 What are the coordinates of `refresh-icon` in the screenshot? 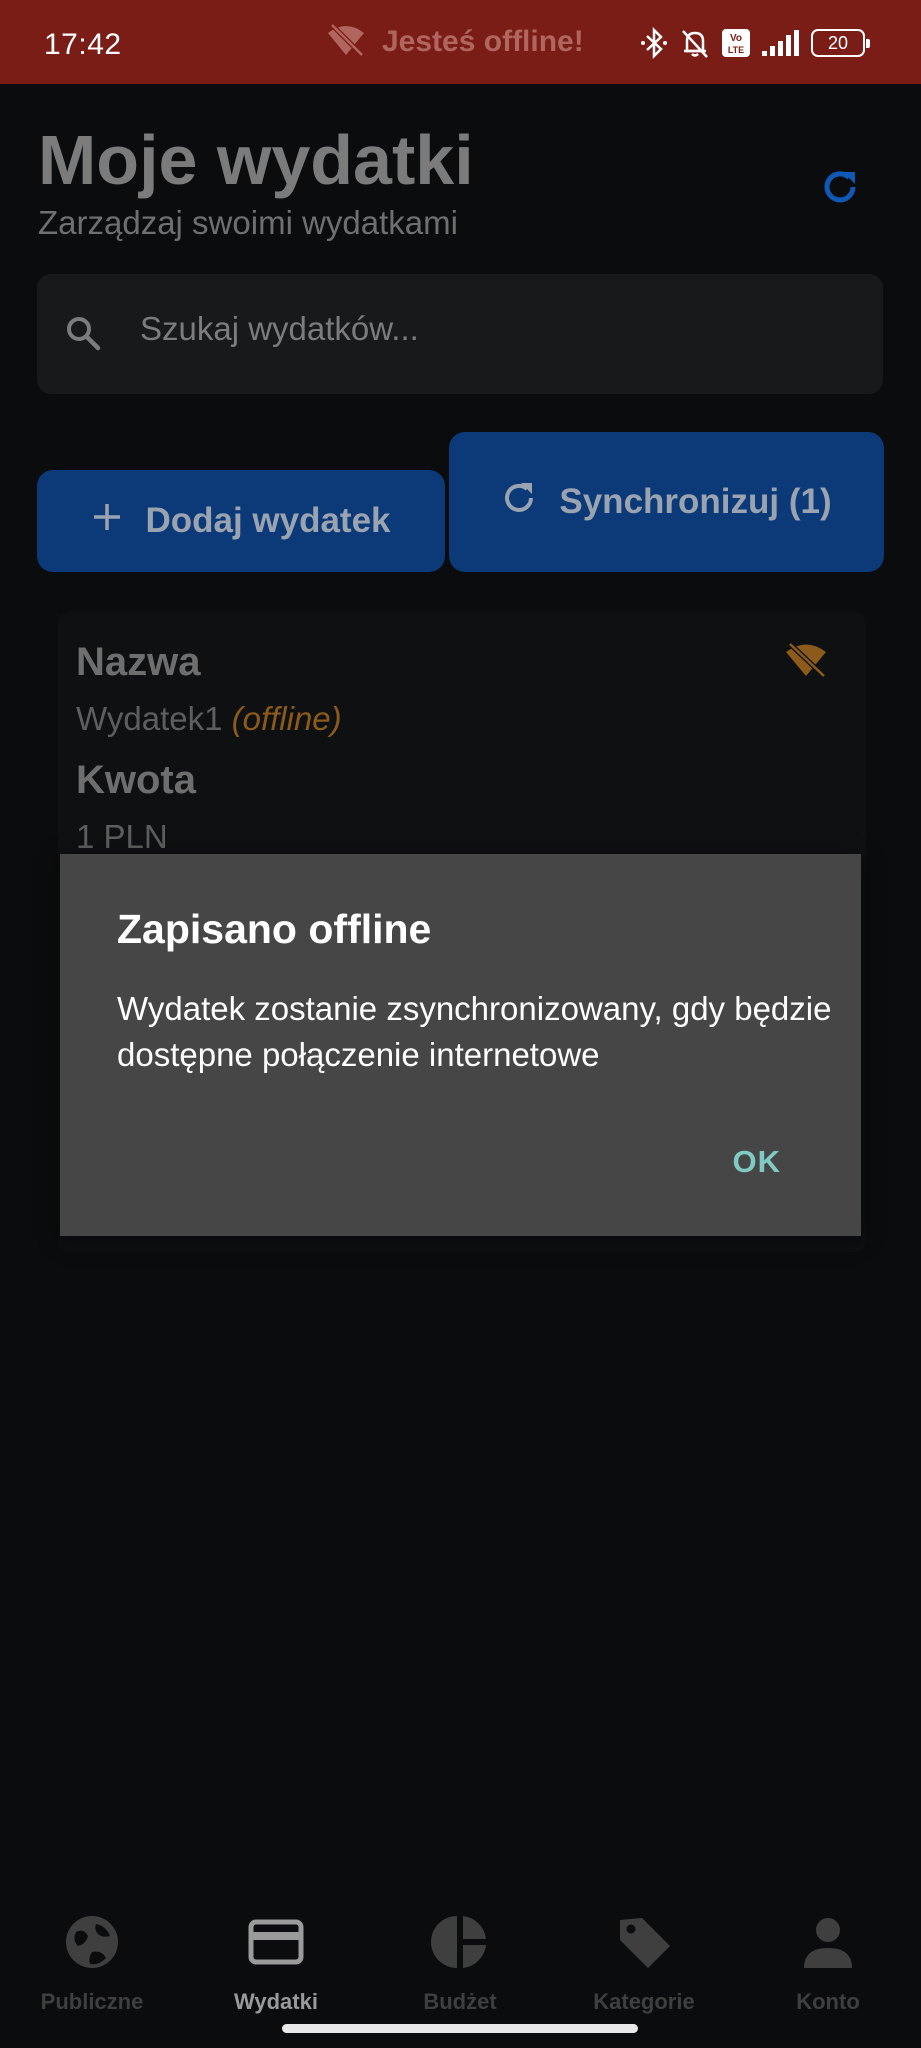 It's located at (840, 189).